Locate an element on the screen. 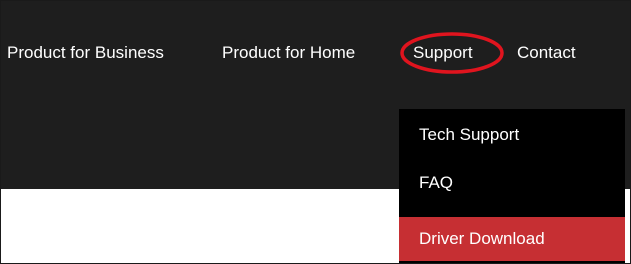 Image resolution: width=631 pixels, height=264 pixels. dropdown-item-tech-support: Tech Support is located at coordinates (512, 143).